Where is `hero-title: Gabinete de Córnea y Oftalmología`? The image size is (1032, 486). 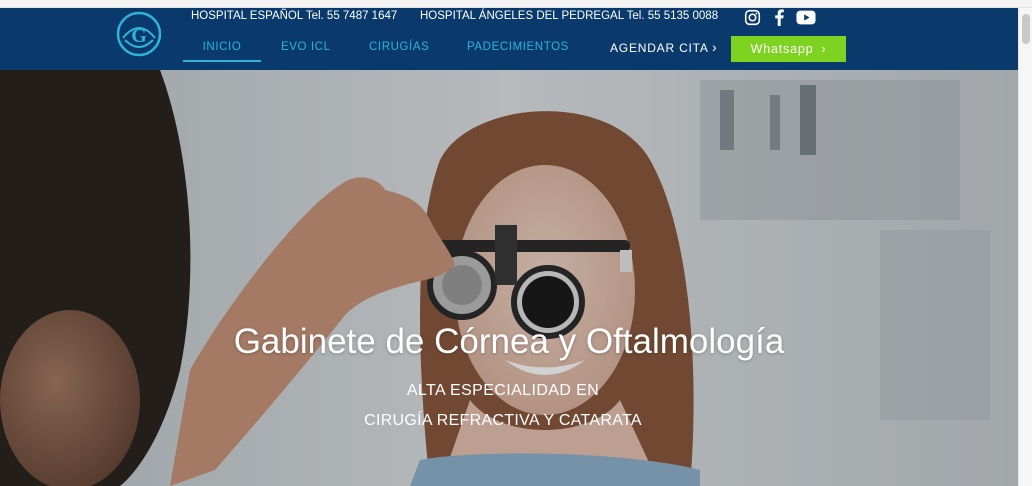 hero-title: Gabinete de Córnea y Oftalmología is located at coordinates (509, 341).